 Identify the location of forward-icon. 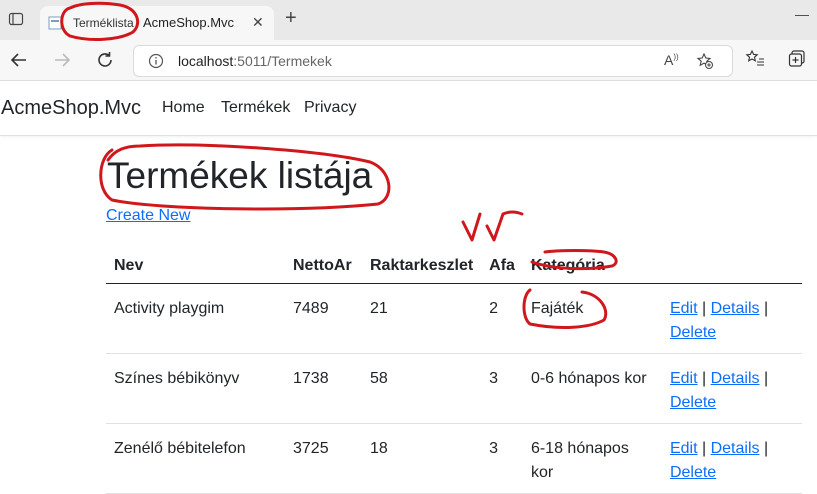
(62, 60).